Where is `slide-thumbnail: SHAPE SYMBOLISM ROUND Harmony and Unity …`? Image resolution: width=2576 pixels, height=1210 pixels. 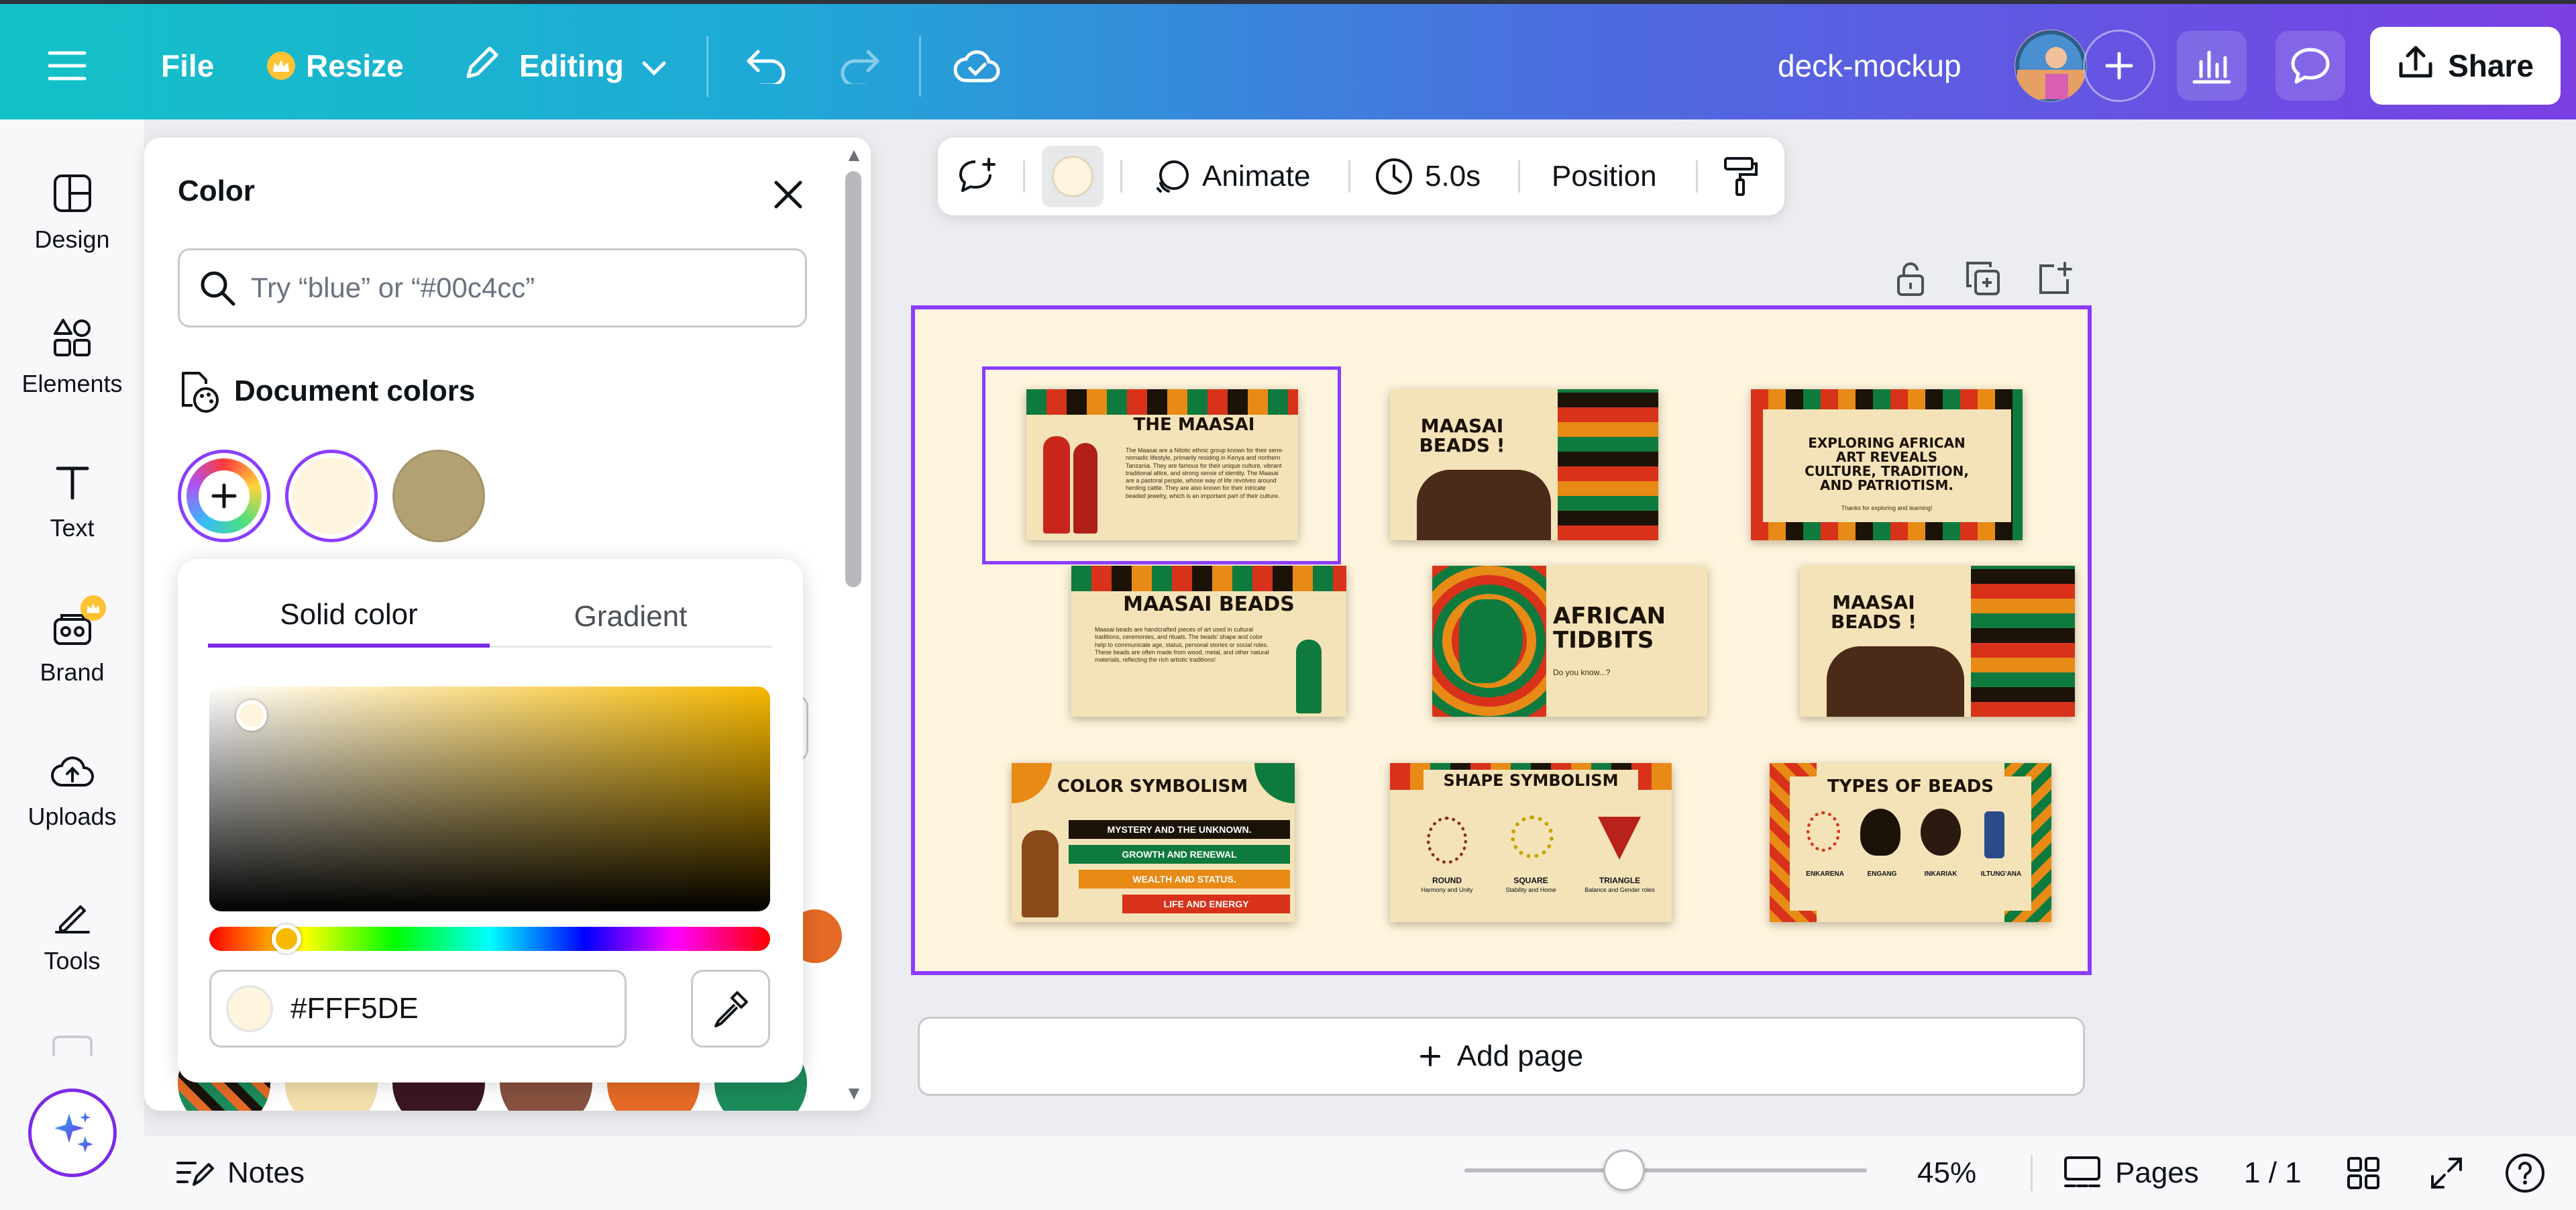
slide-thumbnail: SHAPE SYMBOLISM ROUND Harmony and Unity … is located at coordinates (1531, 842).